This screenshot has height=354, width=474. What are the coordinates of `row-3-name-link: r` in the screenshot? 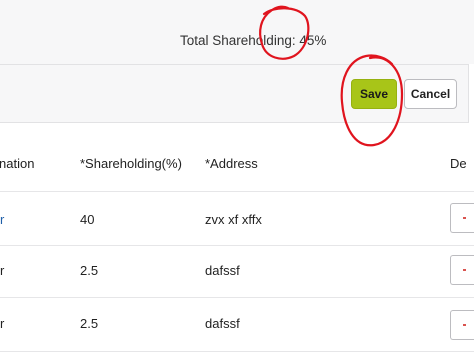 It's located at (2, 323).